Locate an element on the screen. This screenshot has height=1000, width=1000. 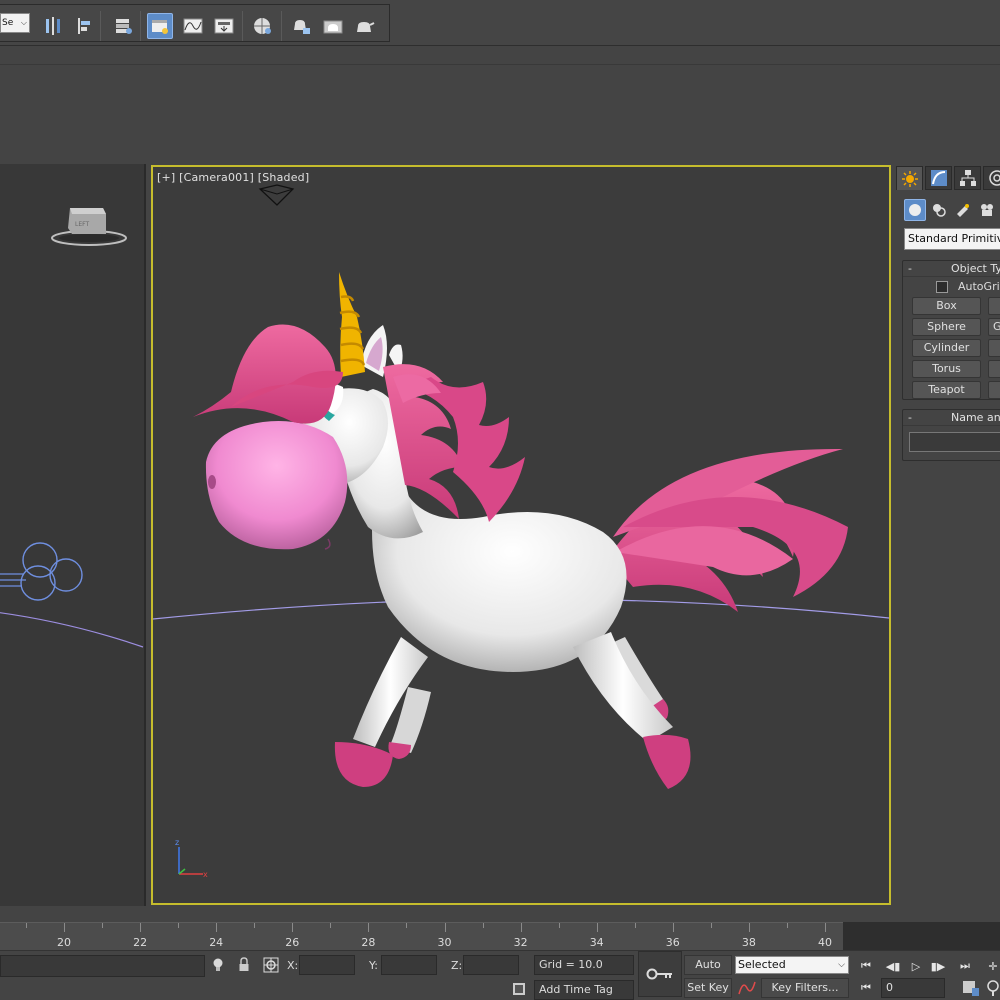
tangent-curve-icon is located at coordinates (747, 988).